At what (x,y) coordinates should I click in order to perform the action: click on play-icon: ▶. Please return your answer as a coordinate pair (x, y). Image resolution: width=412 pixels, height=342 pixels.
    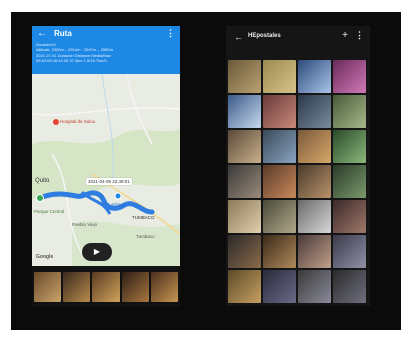
    Looking at the image, I should click on (97, 251).